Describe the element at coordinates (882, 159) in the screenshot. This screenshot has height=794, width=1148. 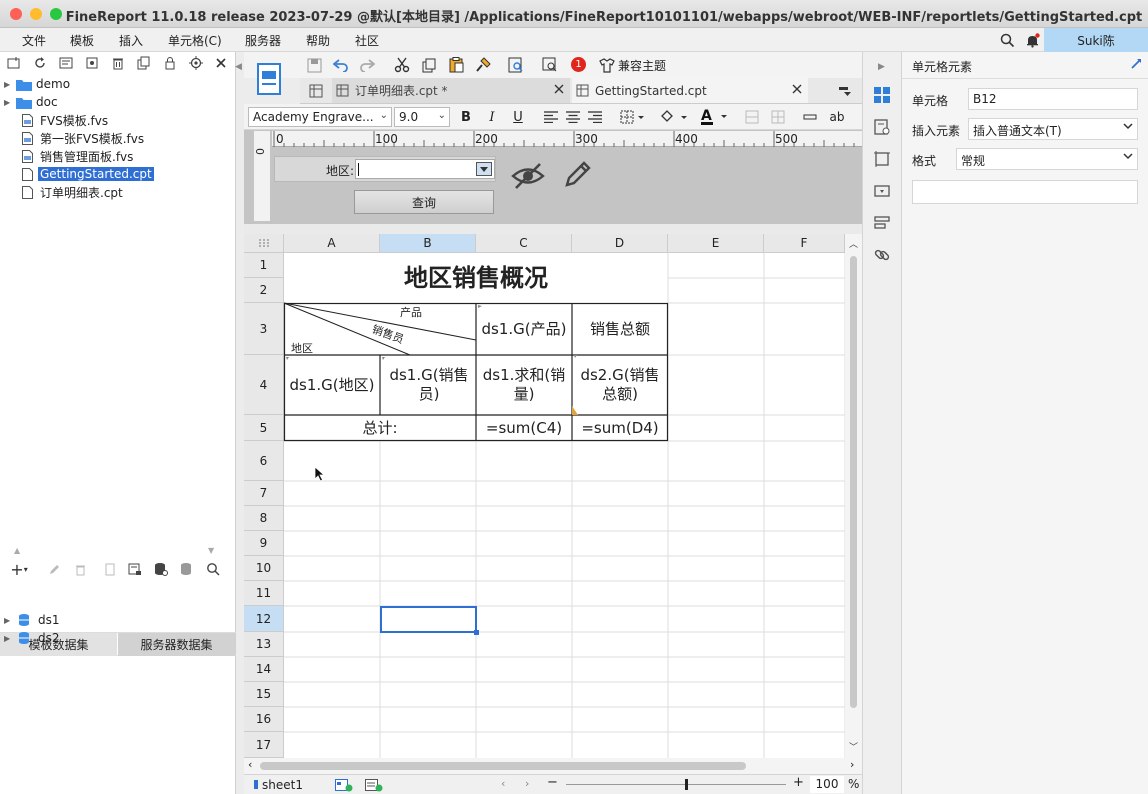
I see `float-element-icon` at that location.